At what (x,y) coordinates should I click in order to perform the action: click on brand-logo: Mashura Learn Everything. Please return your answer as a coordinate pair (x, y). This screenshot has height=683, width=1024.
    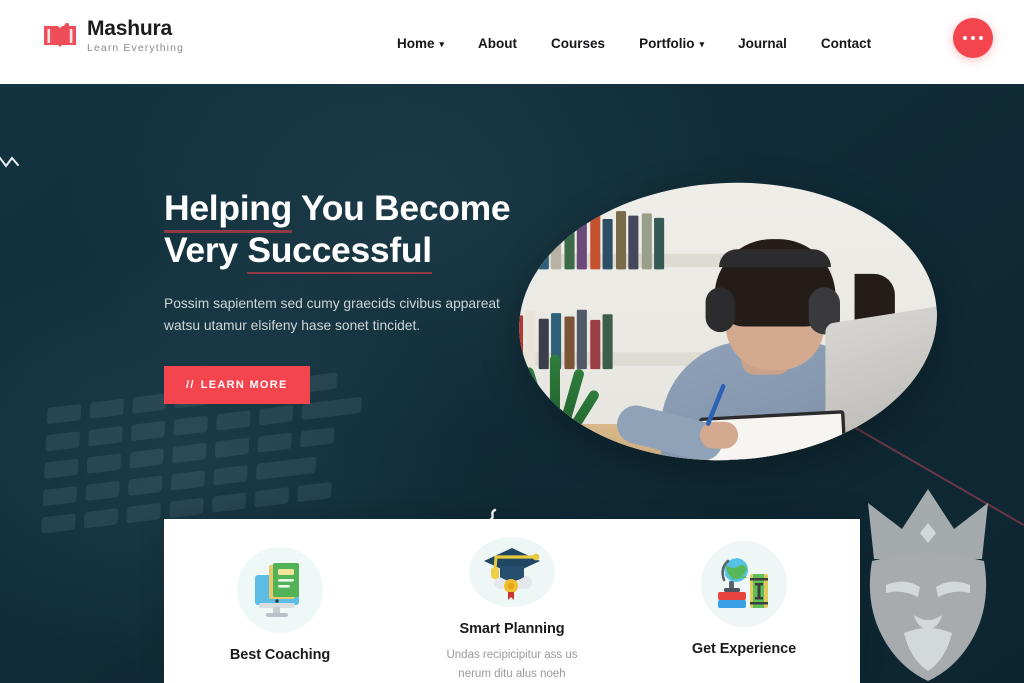
    Looking at the image, I should click on (113, 36).